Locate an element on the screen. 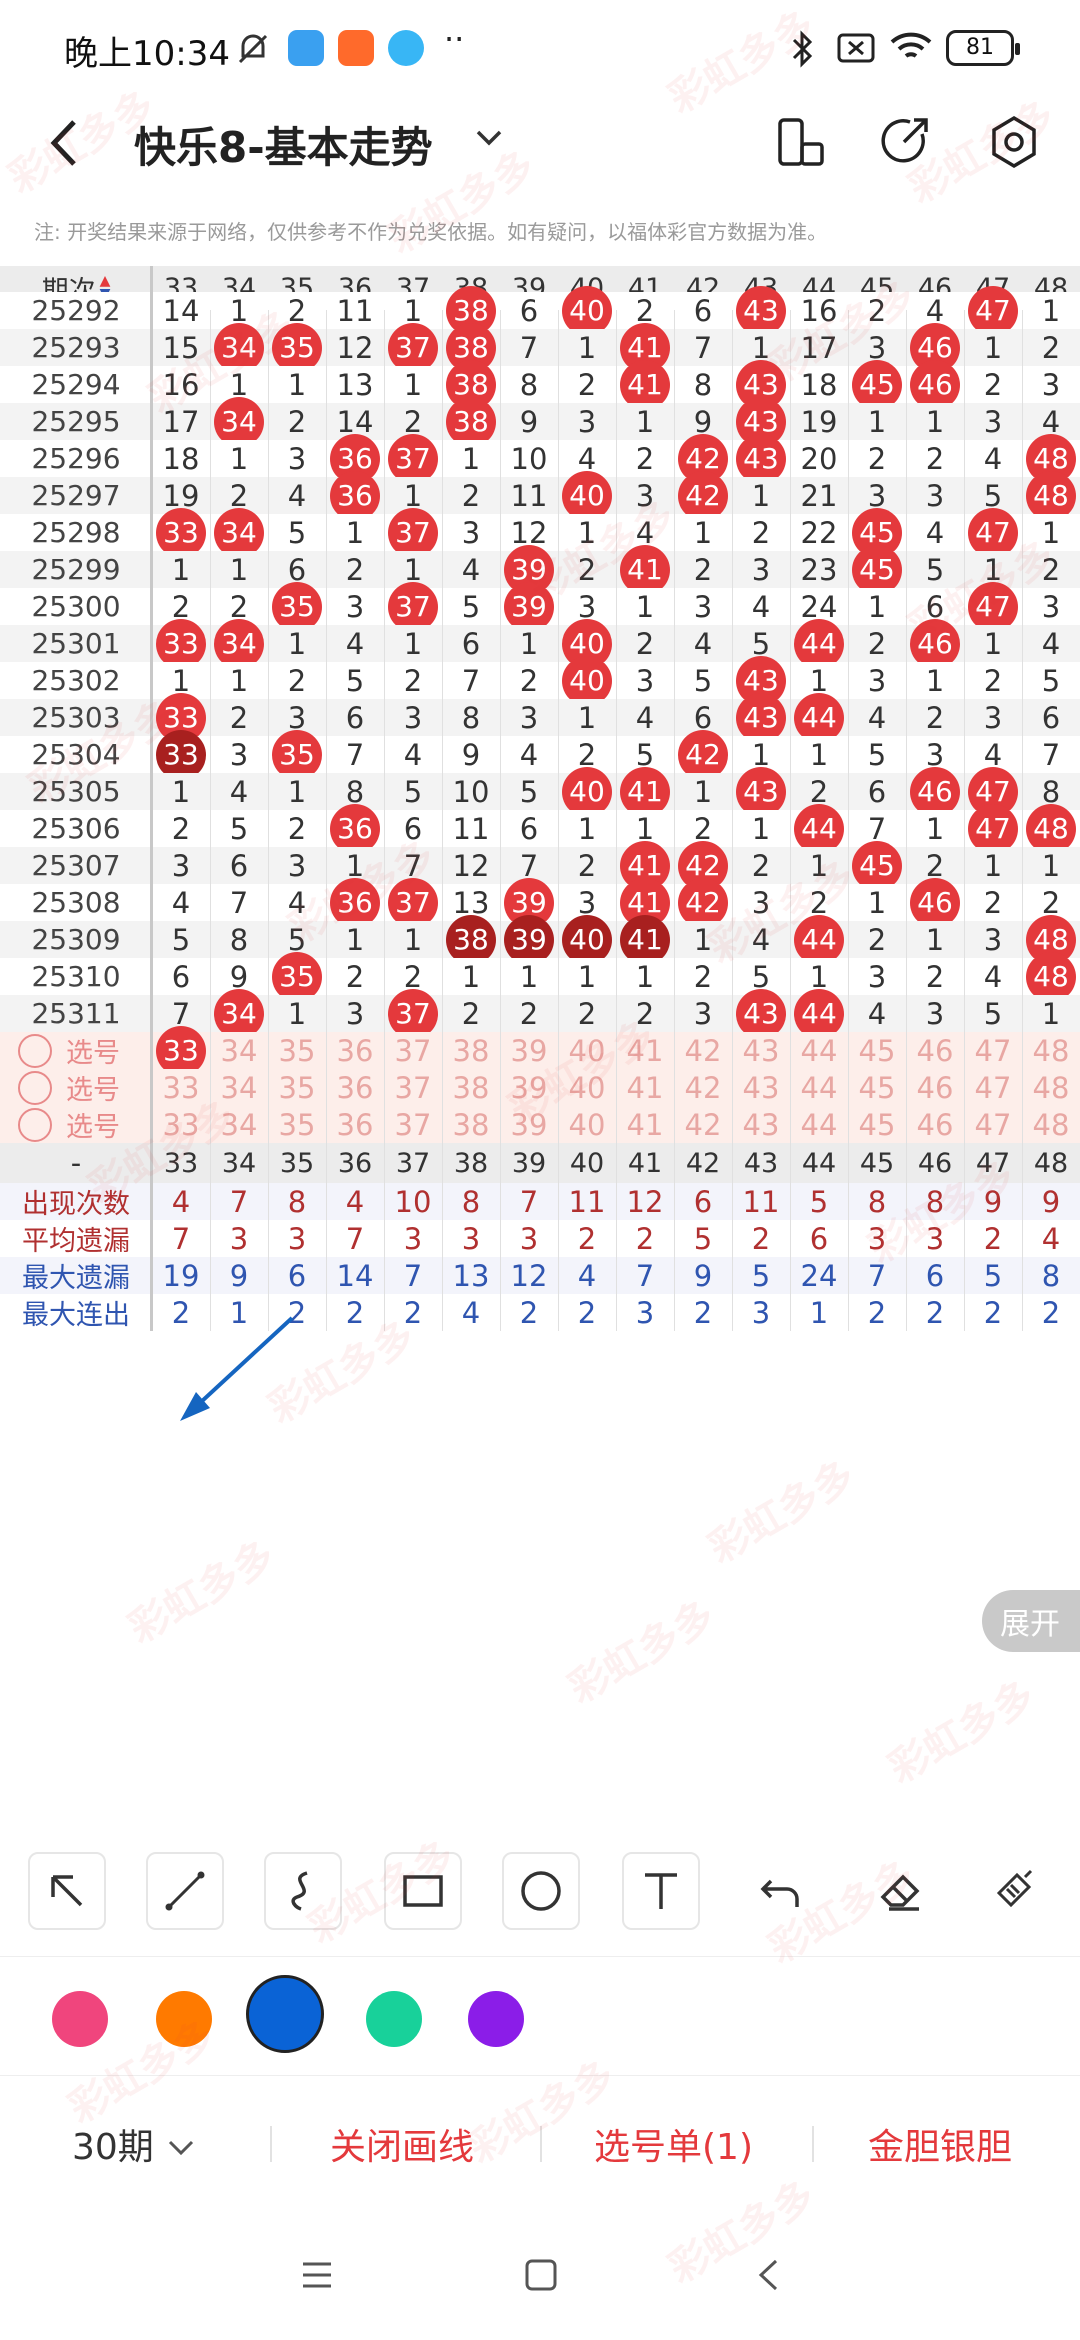 The image size is (1080, 2340). period-select: 30期 is located at coordinates (113, 2144).